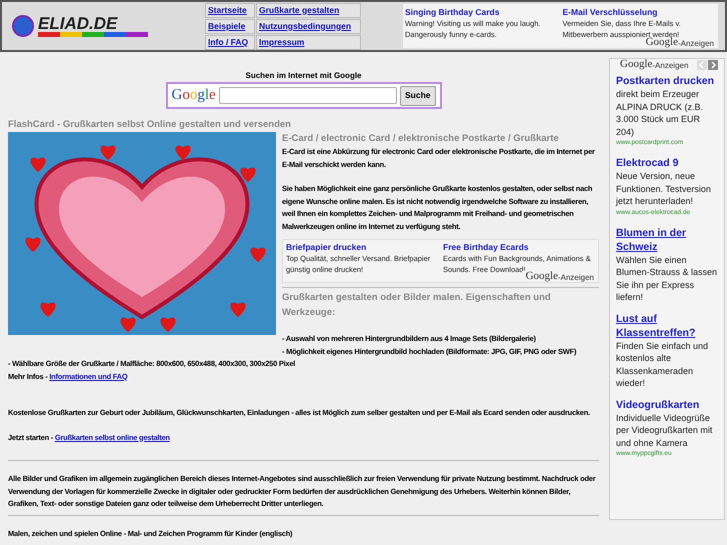 The height and width of the screenshot is (545, 727). What do you see at coordinates (663, 365) in the screenshot?
I see `ad-text: Finden Sie einfach und kostenlos alte Klassenkameraden wieder!` at bounding box center [663, 365].